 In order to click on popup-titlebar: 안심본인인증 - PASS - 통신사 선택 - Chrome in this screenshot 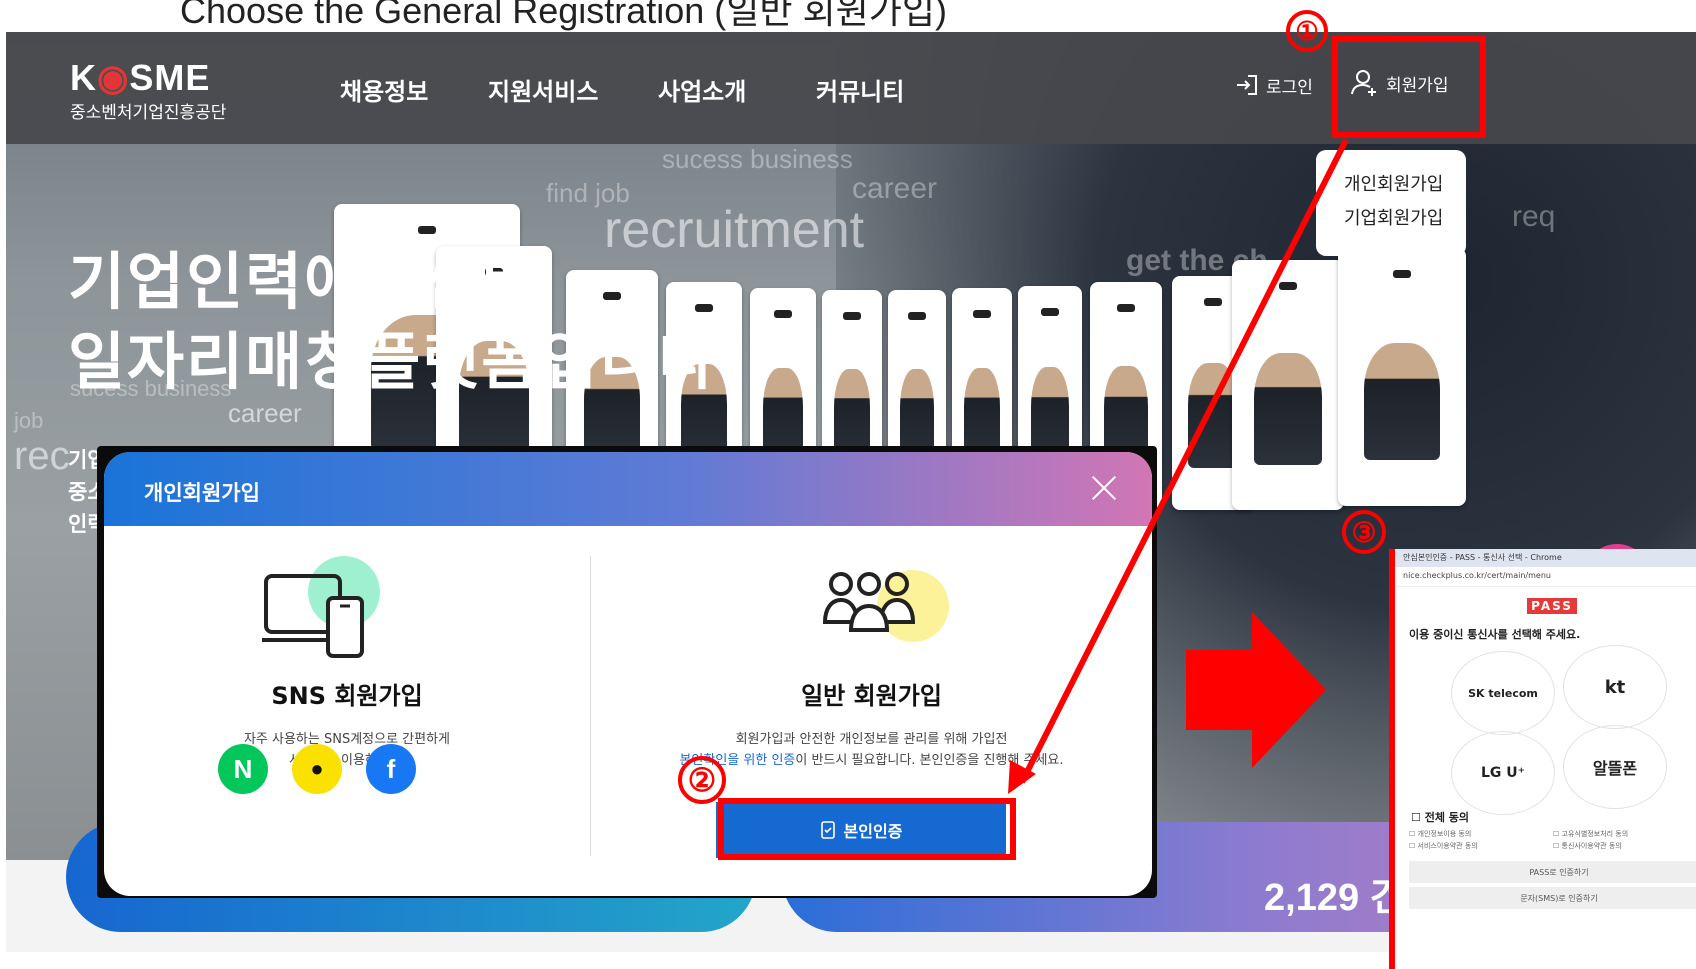, I will do `click(1545, 558)`.